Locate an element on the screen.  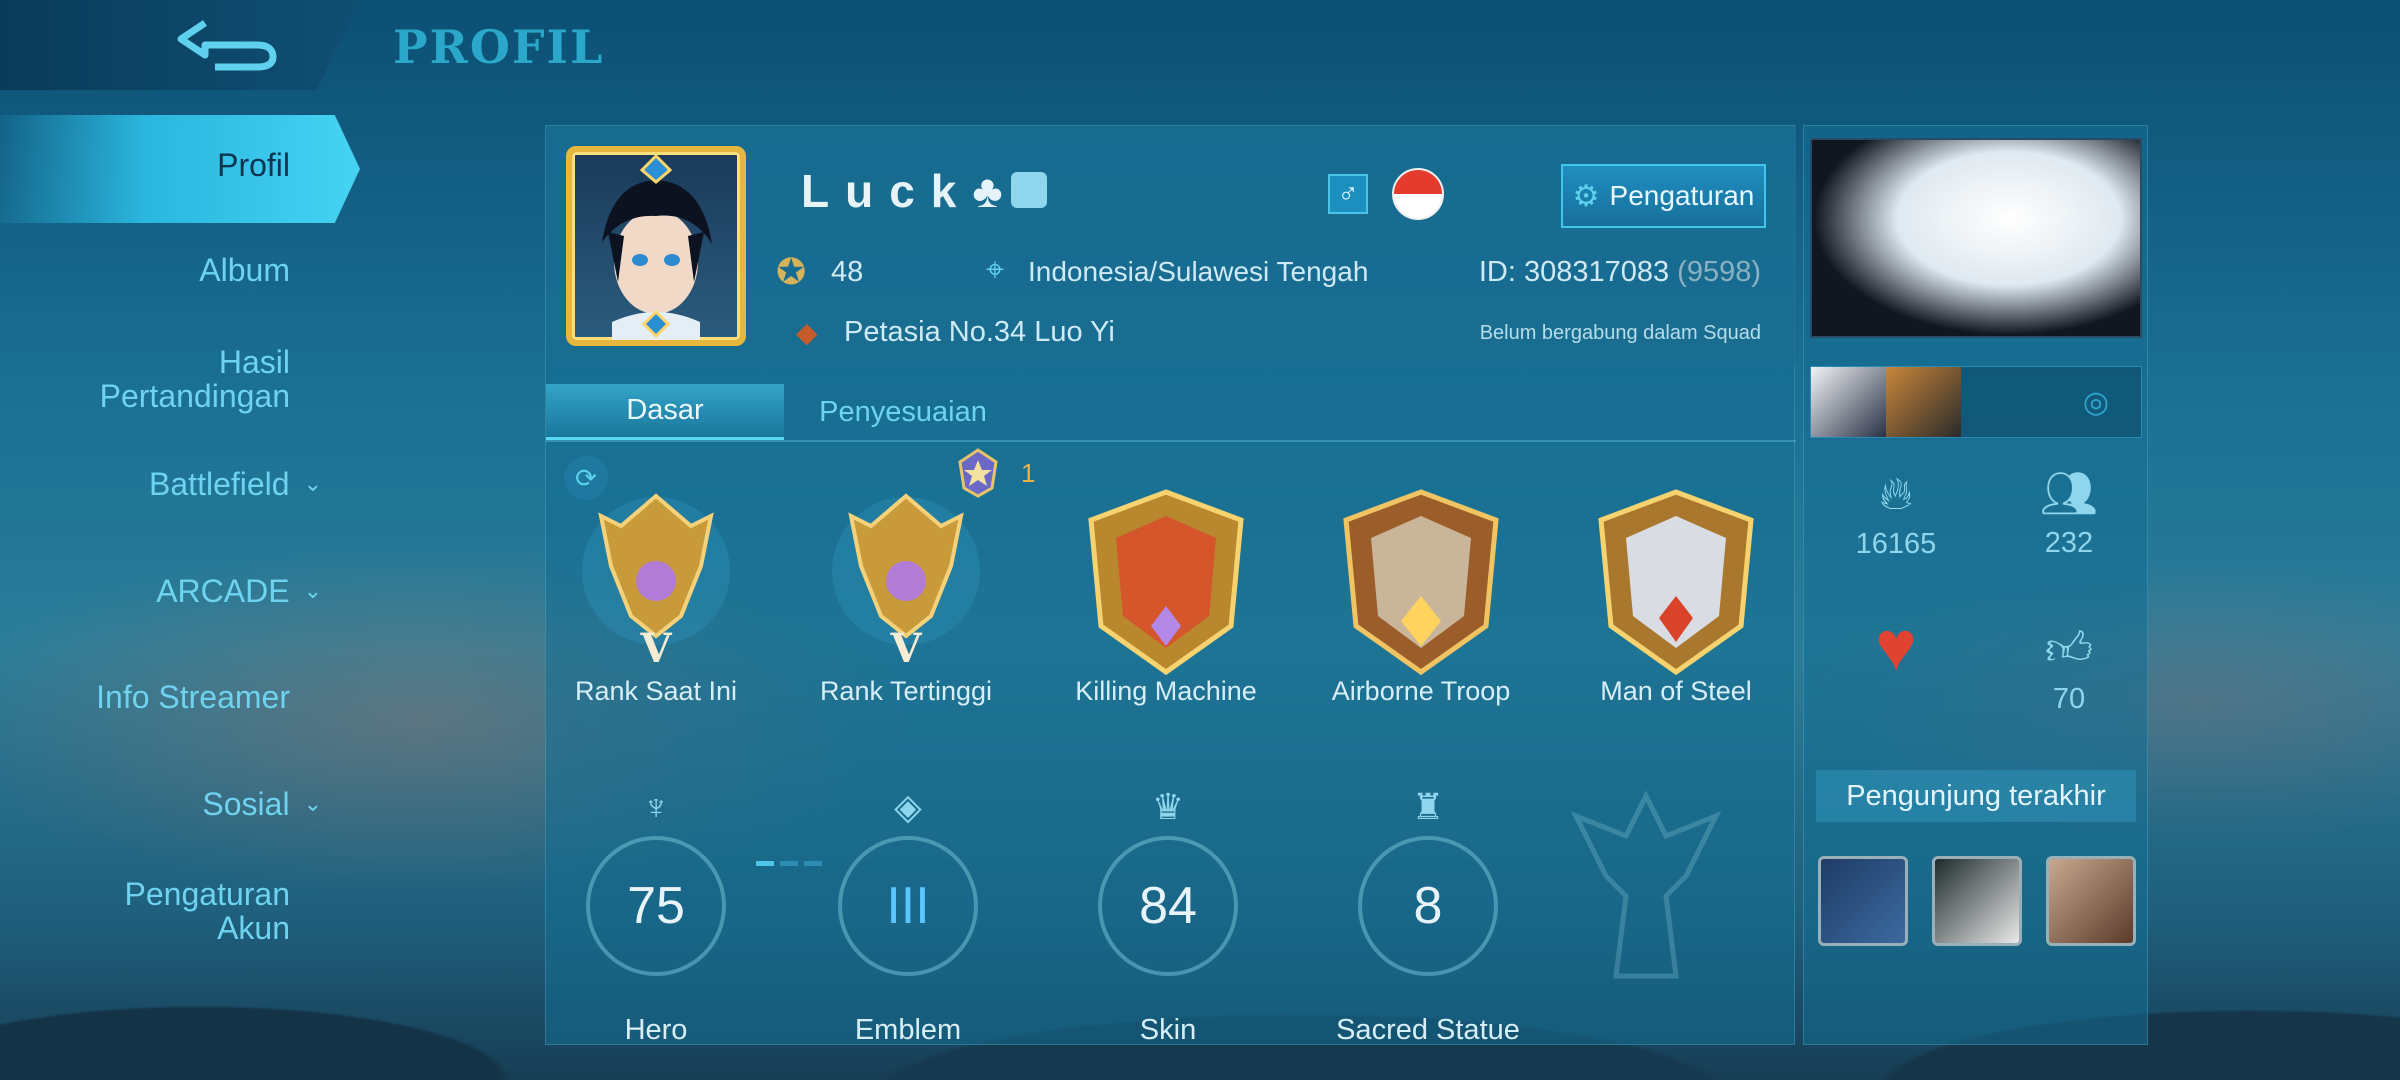
stat-hero: ♆ 75 Hero is located at coordinates (656, 916).